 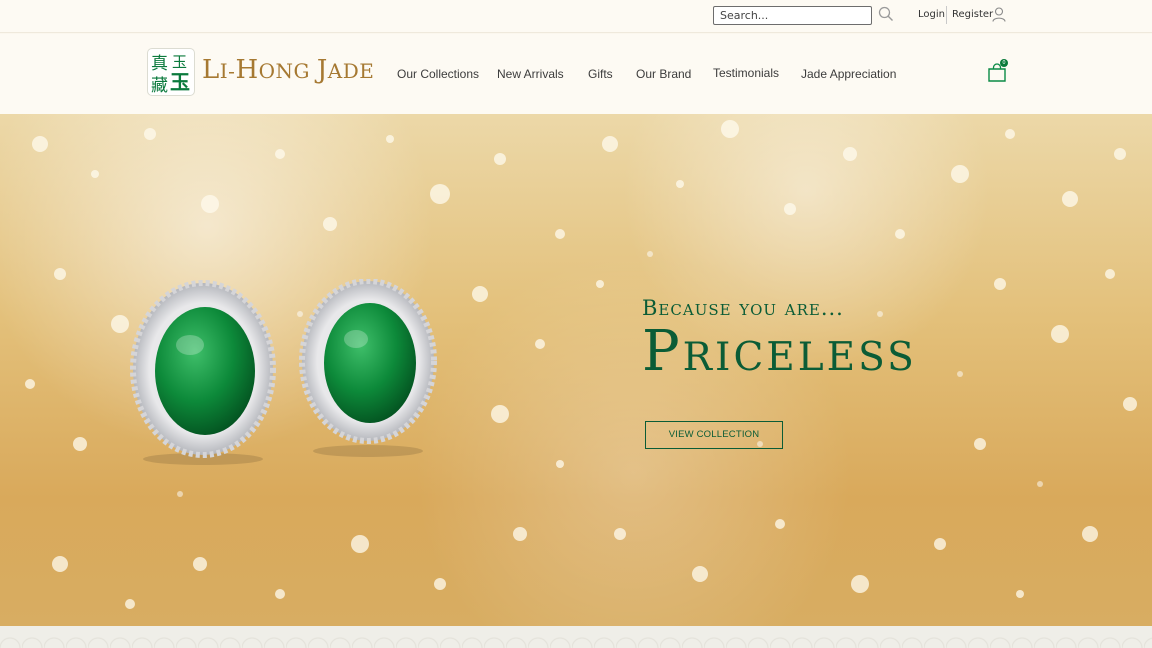 I want to click on search-input, so click(x=792, y=15).